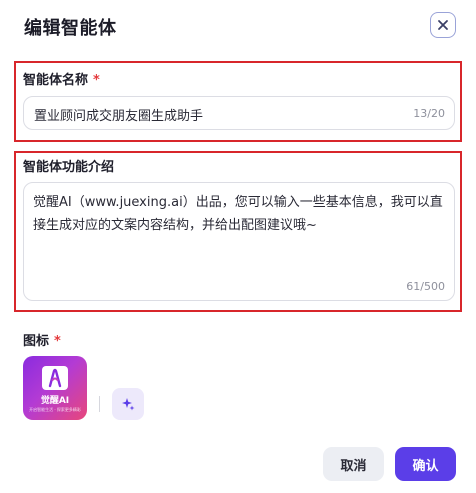 This screenshot has width=476, height=493. I want to click on generate-icon-button, so click(128, 404).